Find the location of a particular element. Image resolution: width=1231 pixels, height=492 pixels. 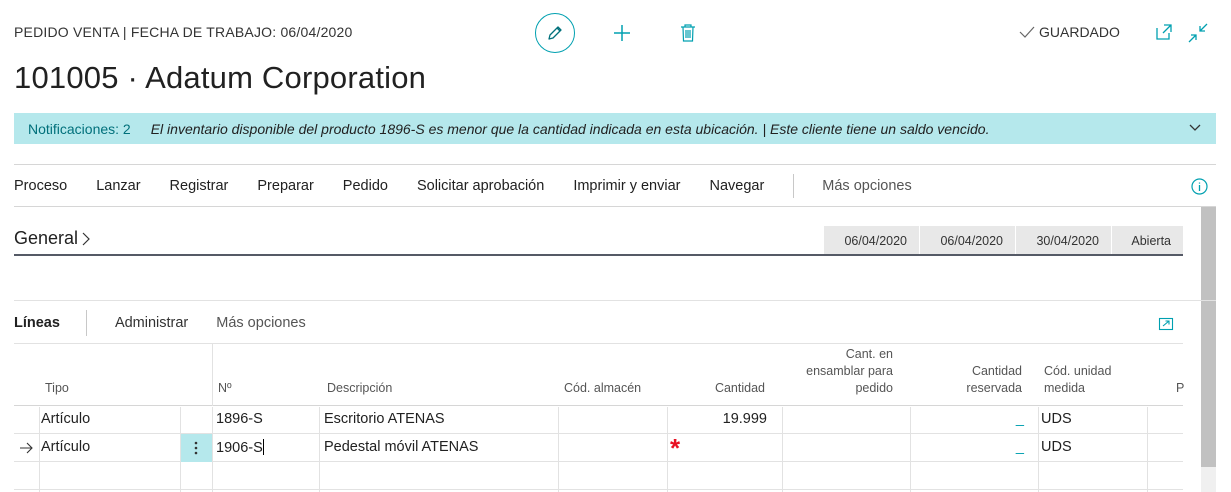

saved-status: GUARDADO is located at coordinates (1069, 32).